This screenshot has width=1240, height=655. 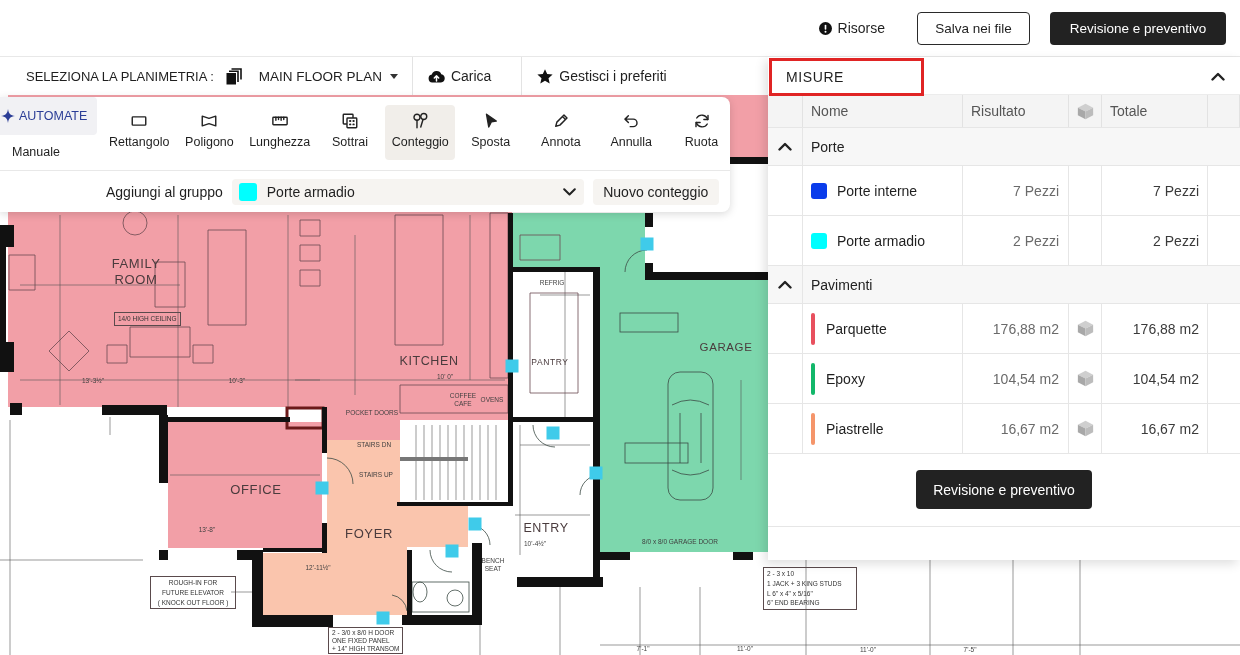 I want to click on floor-area, so click(x=640, y=382).